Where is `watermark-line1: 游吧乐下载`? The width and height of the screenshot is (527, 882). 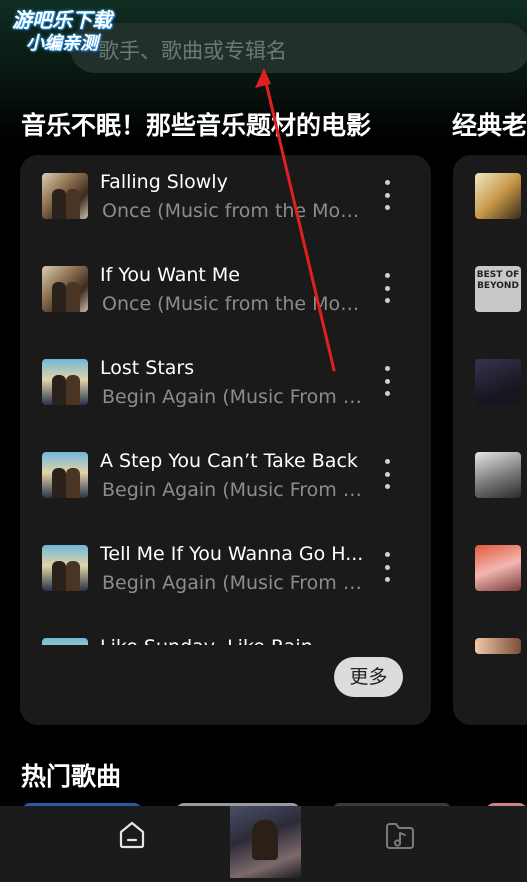
watermark-line1: 游吧乐下载 is located at coordinates (62, 20).